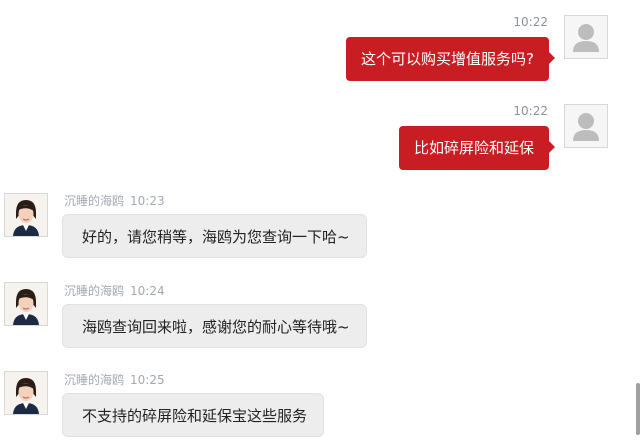 This screenshot has width=640, height=445. What do you see at coordinates (450, 59) in the screenshot?
I see `outgoing-bubble: 这个可以购买增值服务吗?` at bounding box center [450, 59].